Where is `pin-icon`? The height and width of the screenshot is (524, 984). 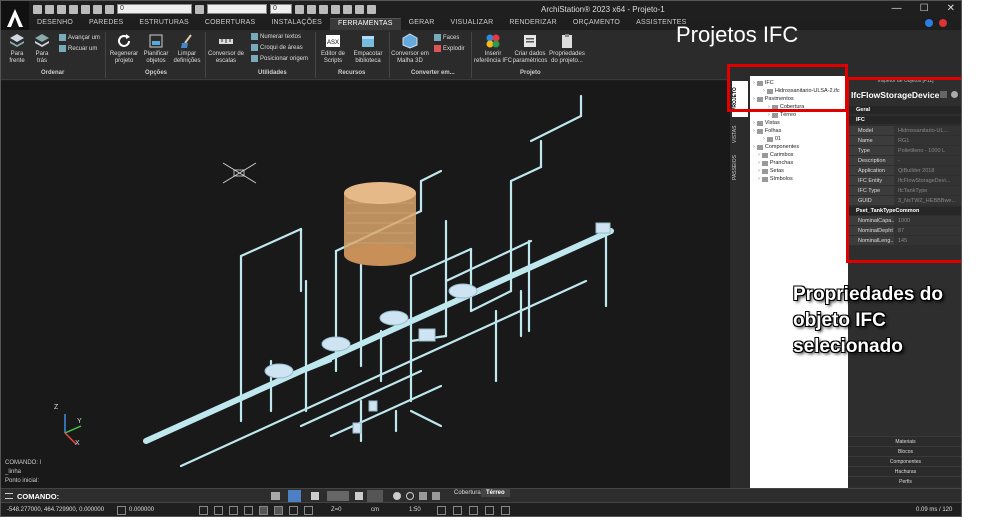
pin-icon is located at coordinates (335, 9).